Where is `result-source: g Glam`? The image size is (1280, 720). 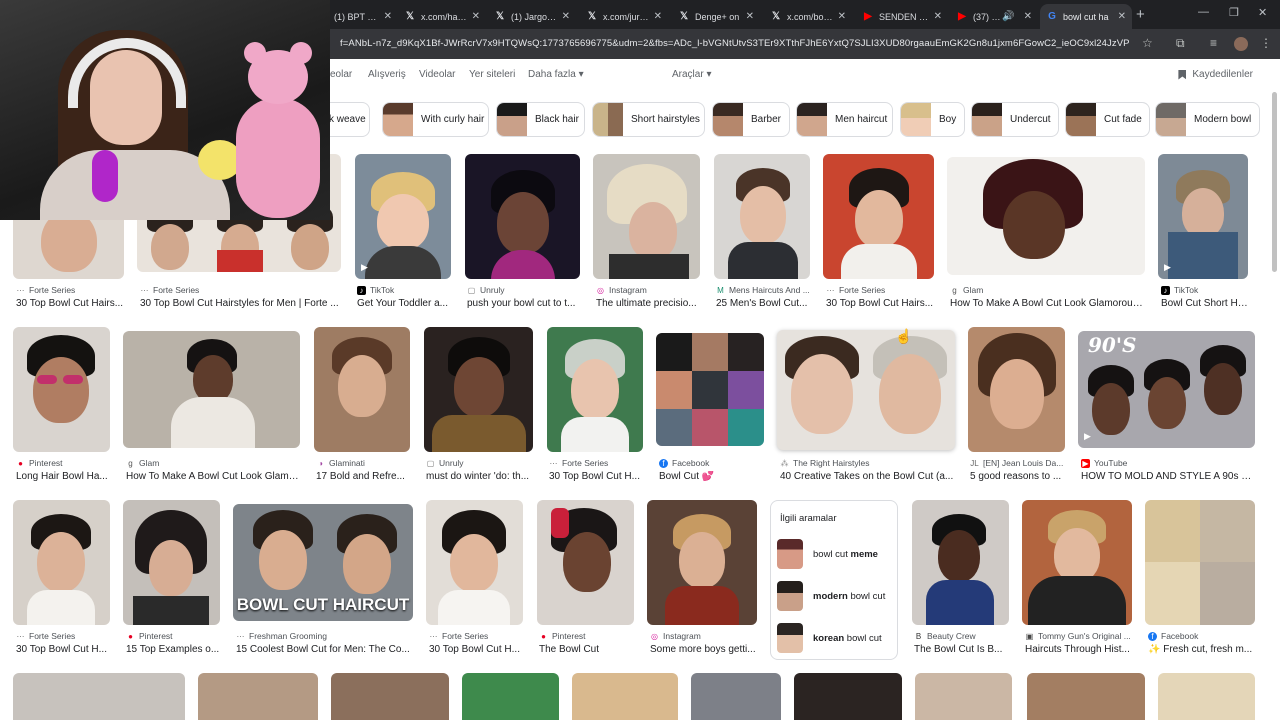
result-source: g Glam is located at coordinates (214, 463).